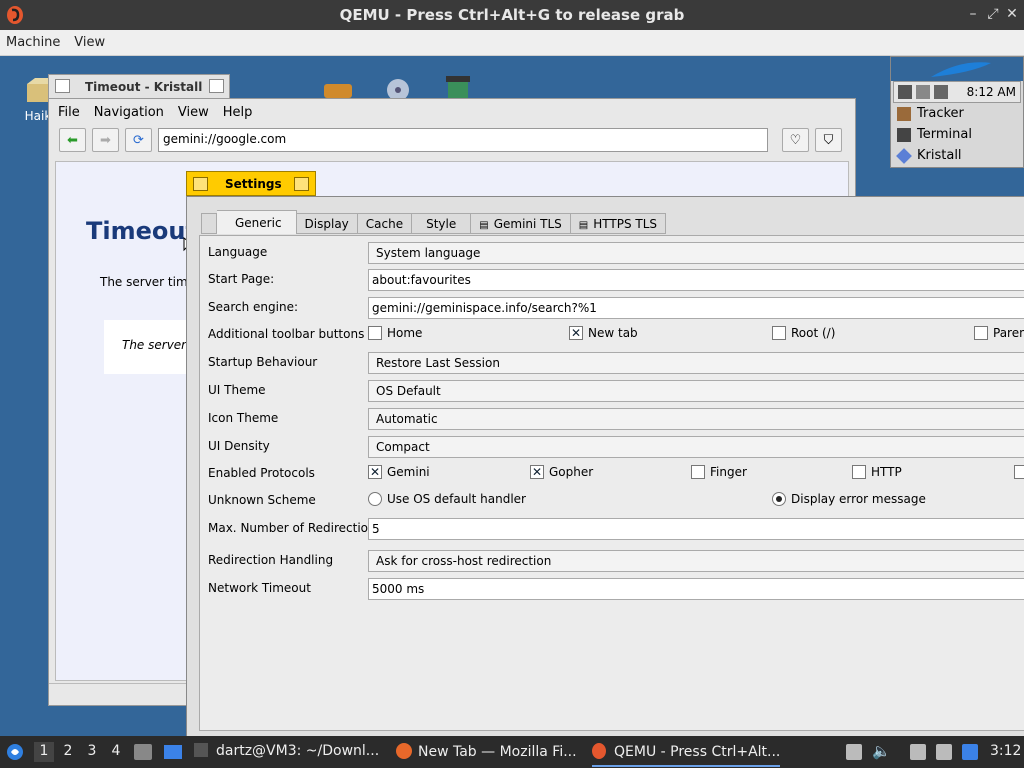 The image size is (1024, 768). What do you see at coordinates (1019, 472) in the screenshot?
I see `https-checkbox` at bounding box center [1019, 472].